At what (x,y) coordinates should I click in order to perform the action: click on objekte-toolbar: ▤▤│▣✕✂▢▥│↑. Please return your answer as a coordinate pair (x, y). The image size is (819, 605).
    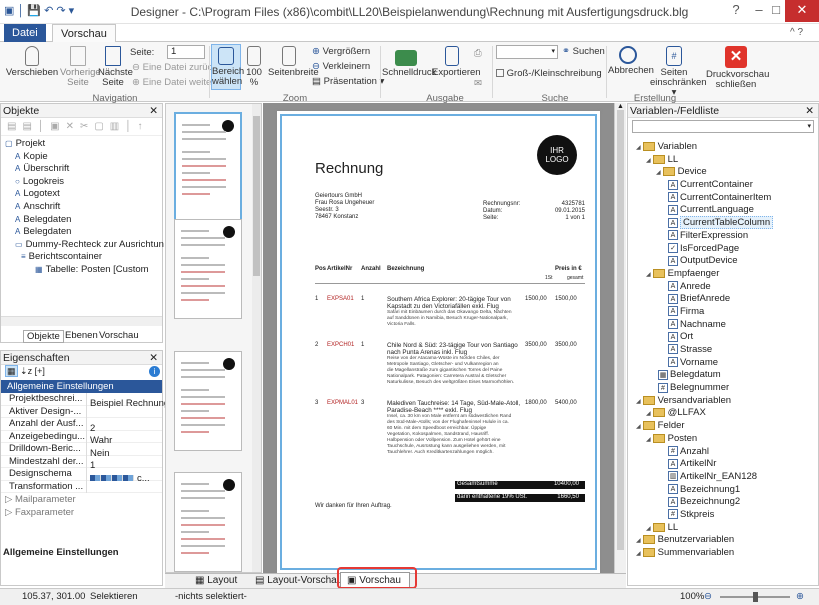
    Looking at the image, I should click on (81, 127).